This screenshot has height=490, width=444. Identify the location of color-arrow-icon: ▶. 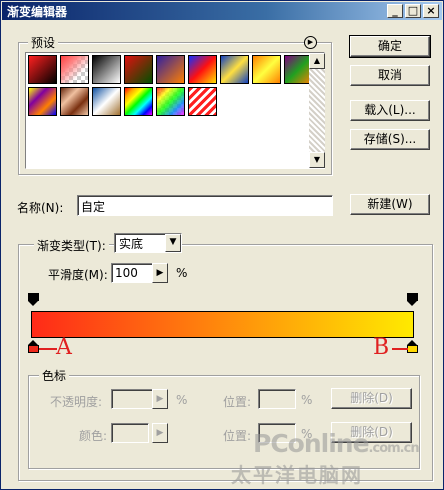
(160, 433).